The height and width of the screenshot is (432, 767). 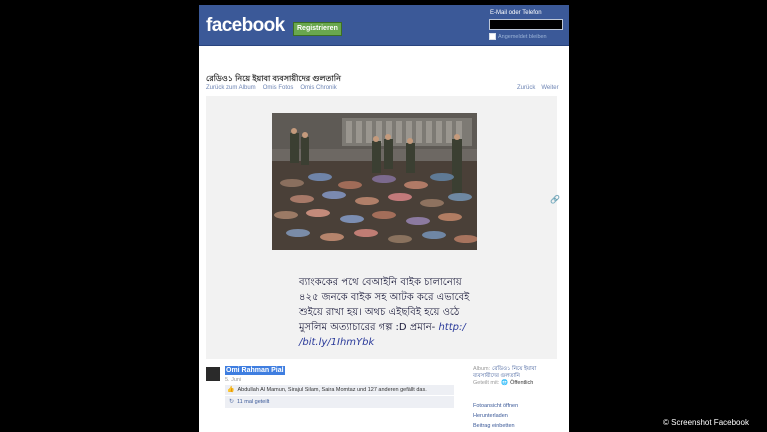 I want to click on caption-line: মুসলিম অত্যাচারের গল্প :D প্রমান- http:/, so click(x=382, y=327).